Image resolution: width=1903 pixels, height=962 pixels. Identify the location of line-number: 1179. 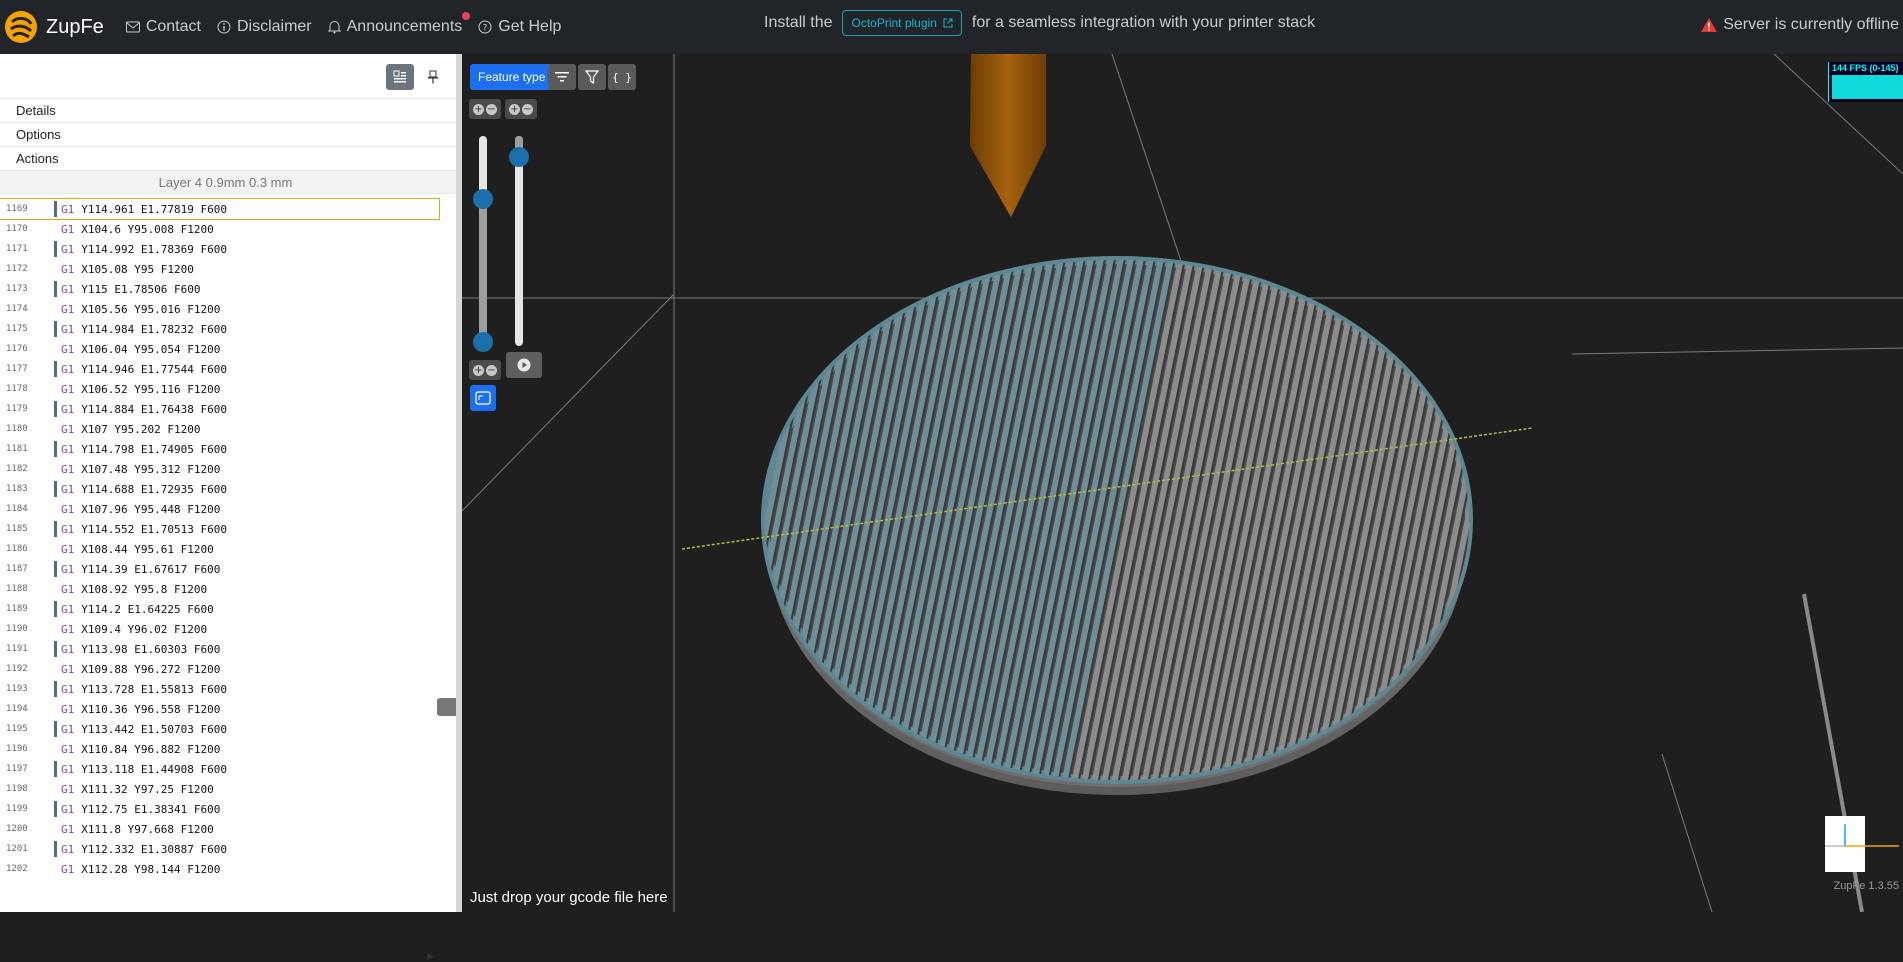
(17, 409).